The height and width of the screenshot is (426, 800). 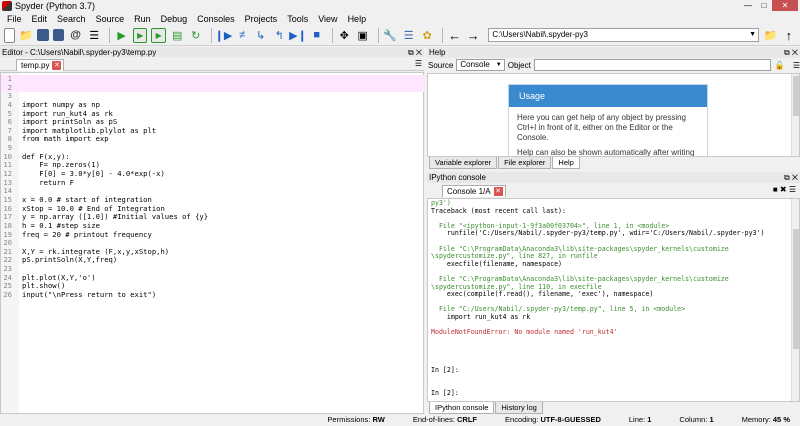 What do you see at coordinates (780, 65) in the screenshot?
I see `lock-icon: 🔓` at bounding box center [780, 65].